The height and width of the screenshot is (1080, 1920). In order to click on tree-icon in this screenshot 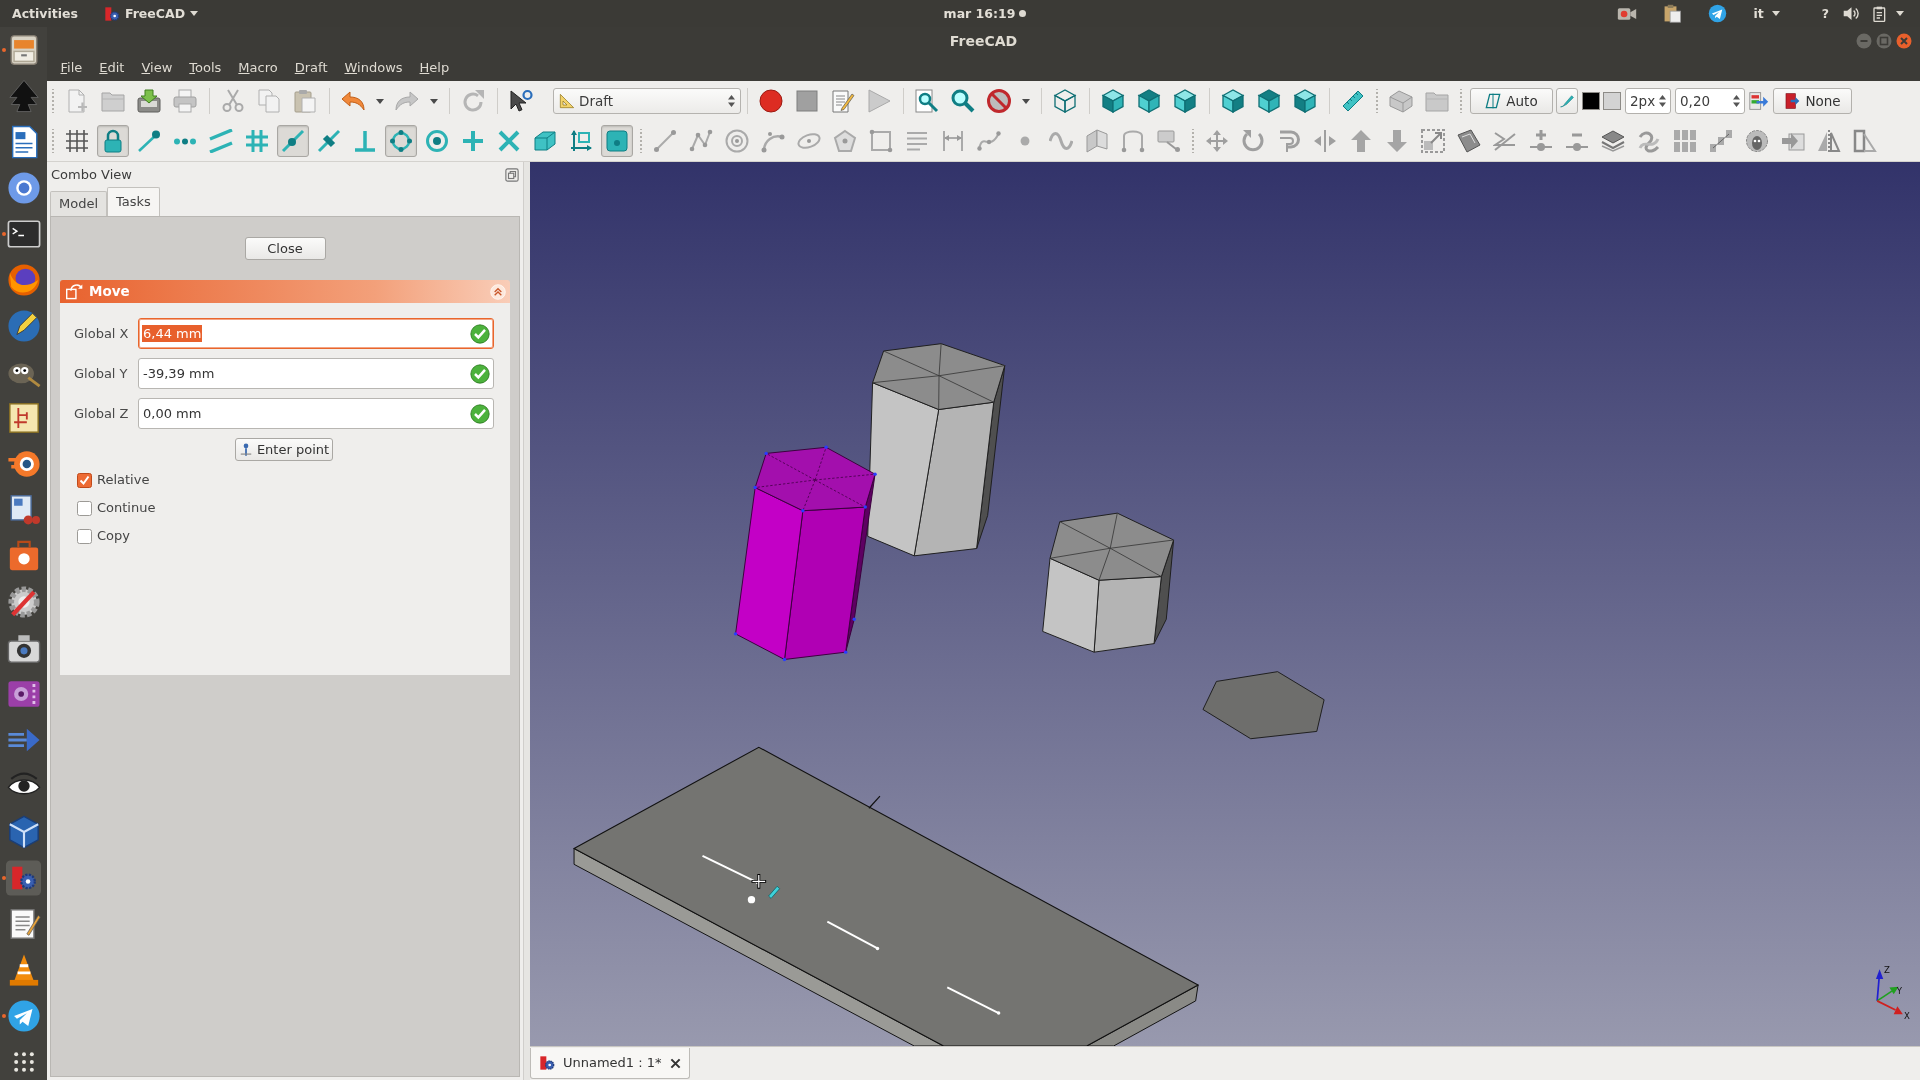, I will do `click(23, 96)`.